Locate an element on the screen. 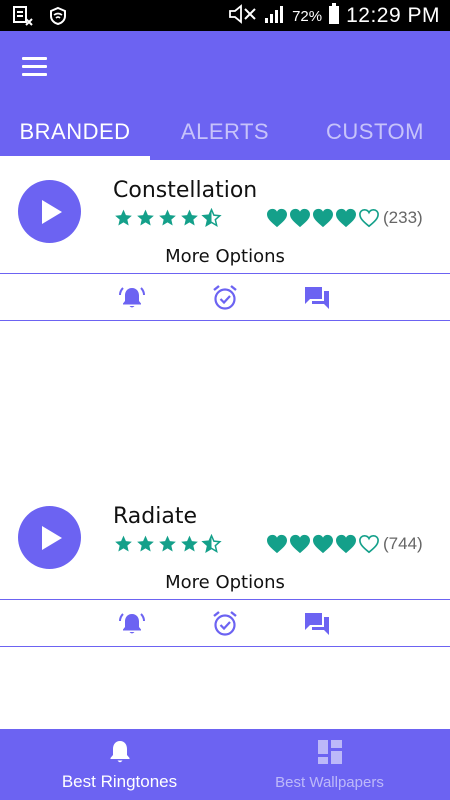 The height and width of the screenshot is (800, 450). battery-icon is located at coordinates (334, 16).